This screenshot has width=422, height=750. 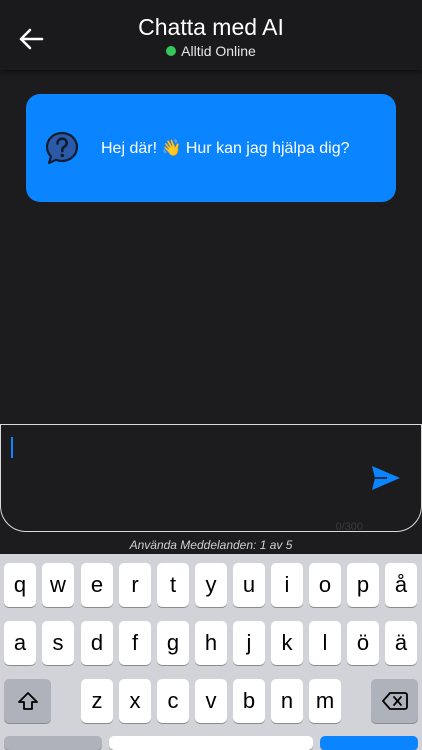 I want to click on key-w: w, so click(x=58, y=585).